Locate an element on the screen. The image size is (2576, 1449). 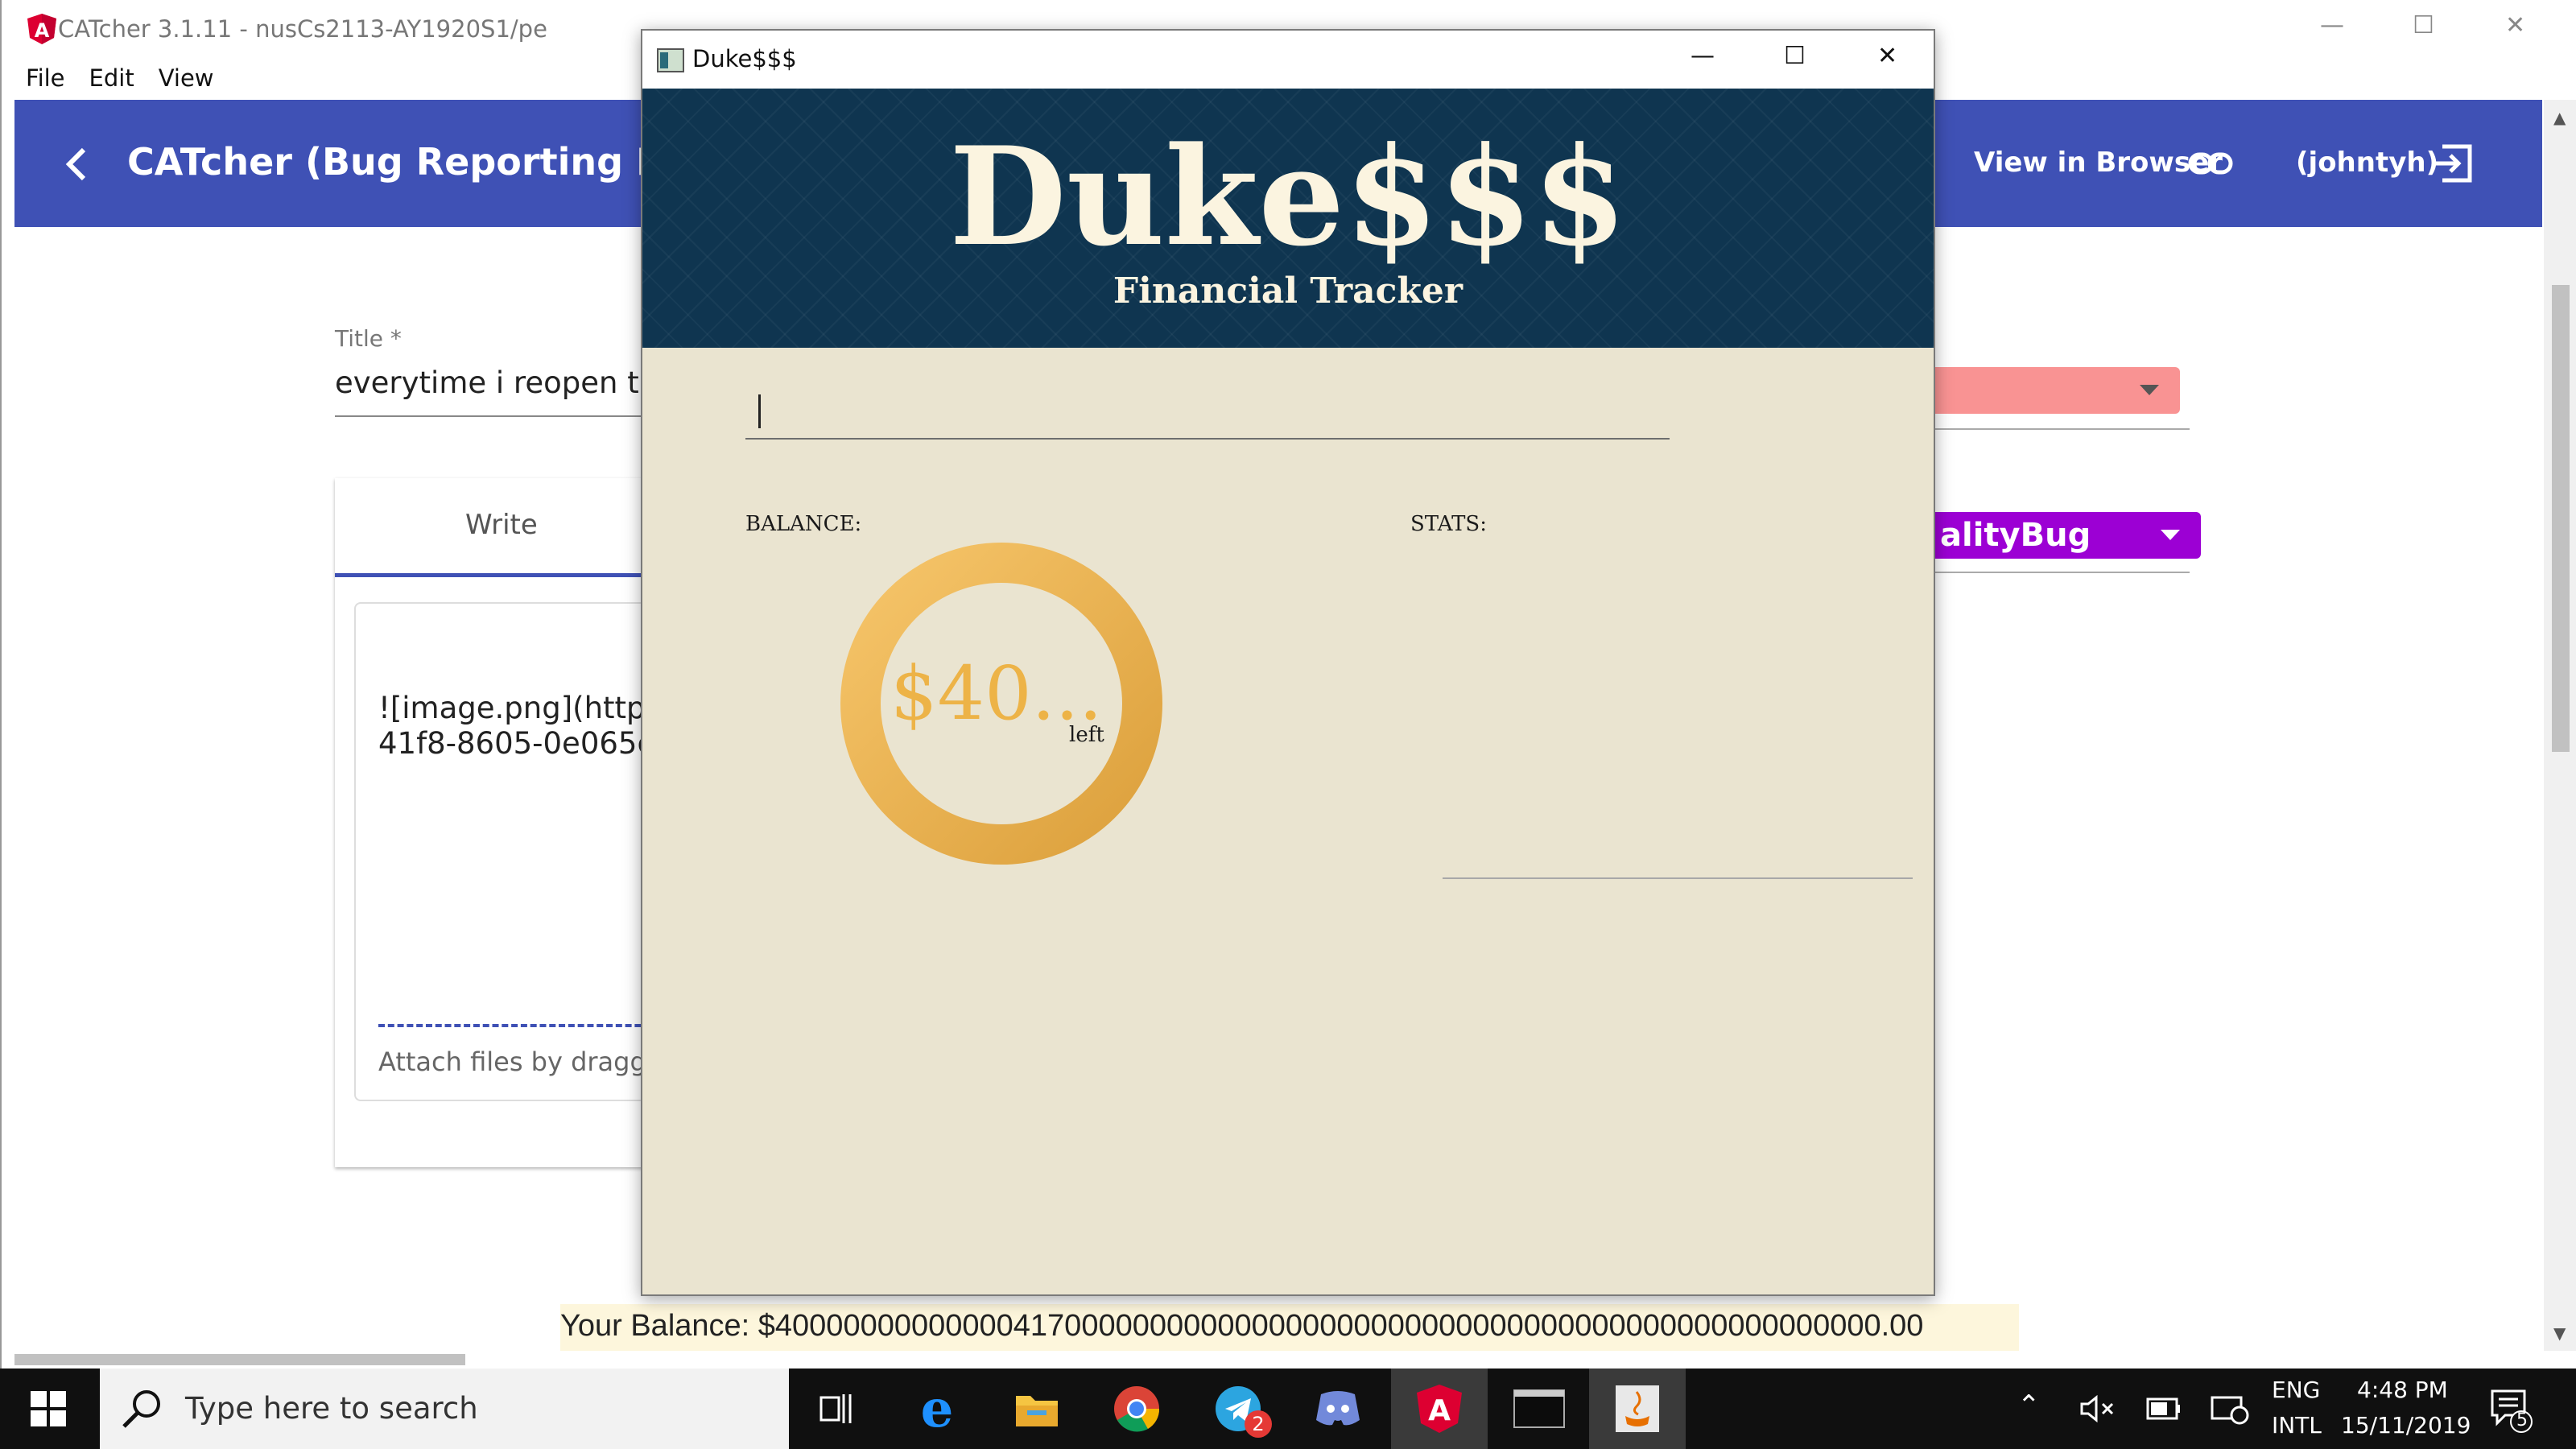
duke-header-banner: Duke$$$ Financial Tracker is located at coordinates (1288, 218).